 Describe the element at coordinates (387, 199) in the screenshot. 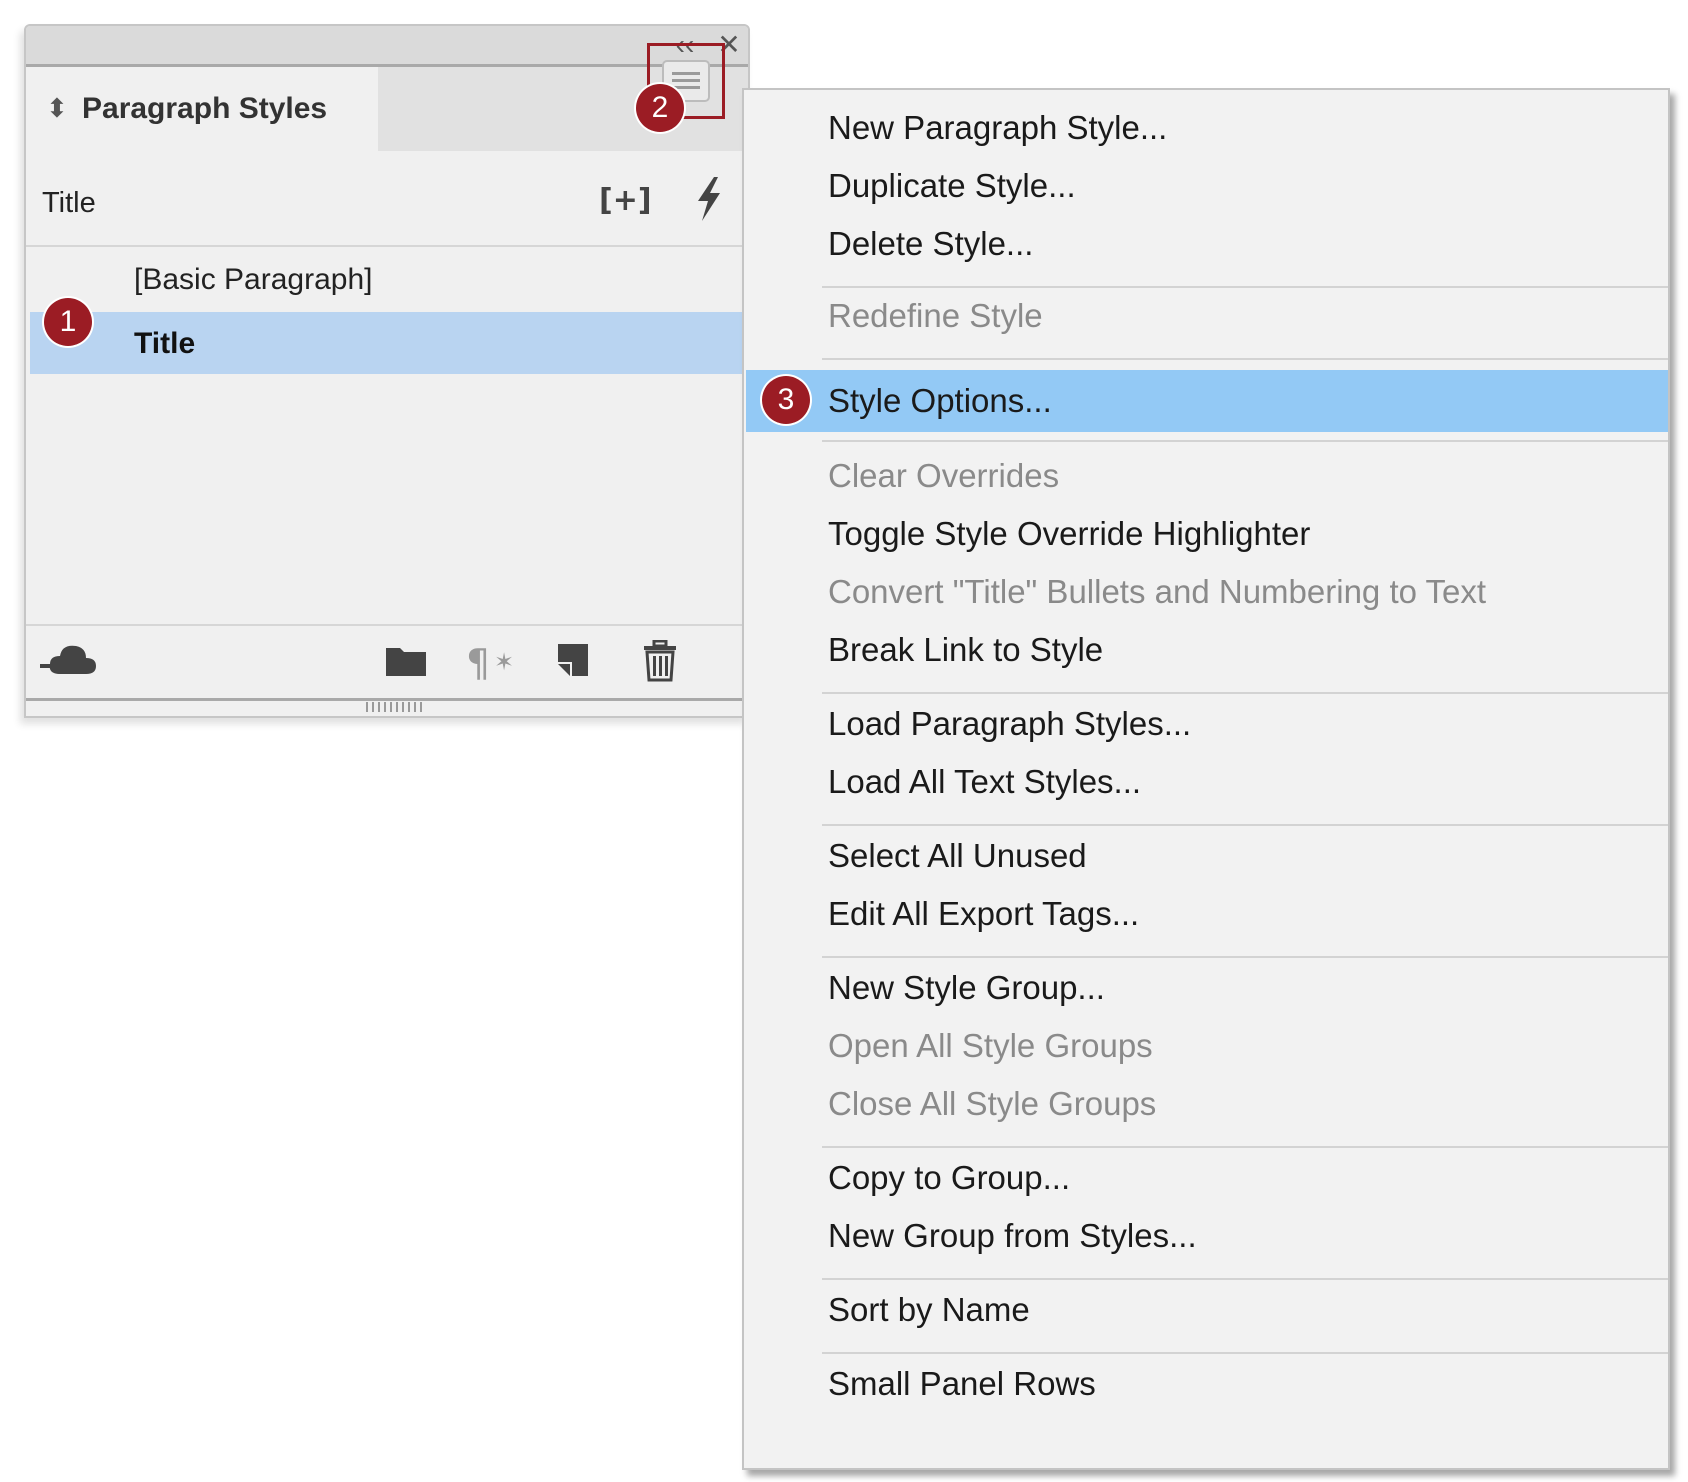

I see `current-style-bar: Title [+]` at that location.